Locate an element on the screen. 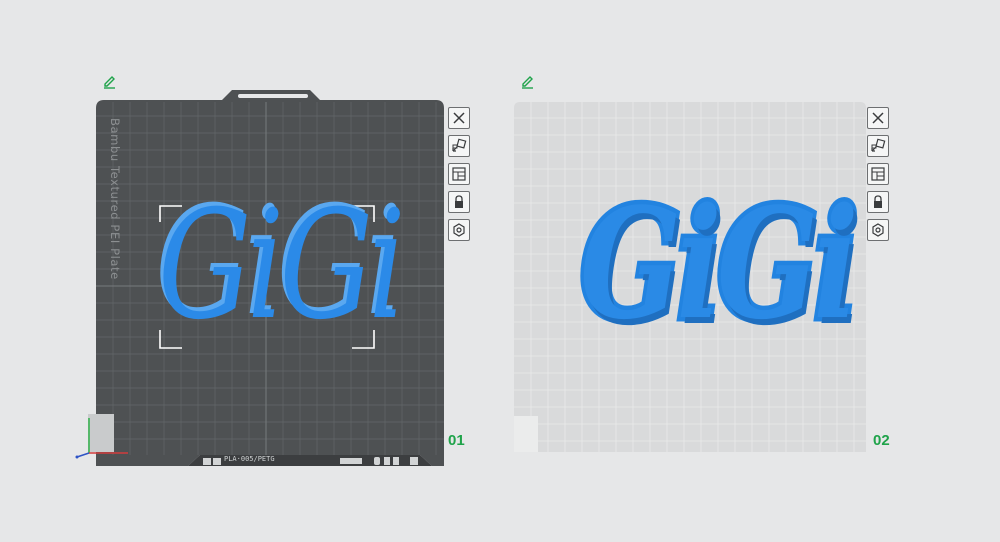 Image resolution: width=1000 pixels, height=542 pixels. edit-plate-1-icon is located at coordinates (110, 82).